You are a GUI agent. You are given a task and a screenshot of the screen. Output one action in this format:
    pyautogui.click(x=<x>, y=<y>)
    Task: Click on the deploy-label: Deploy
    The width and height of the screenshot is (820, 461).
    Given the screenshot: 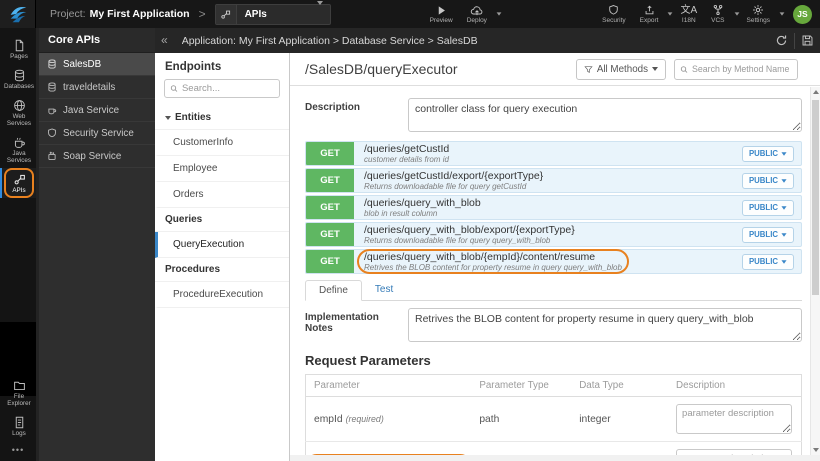 What is the action you would take?
    pyautogui.click(x=476, y=20)
    